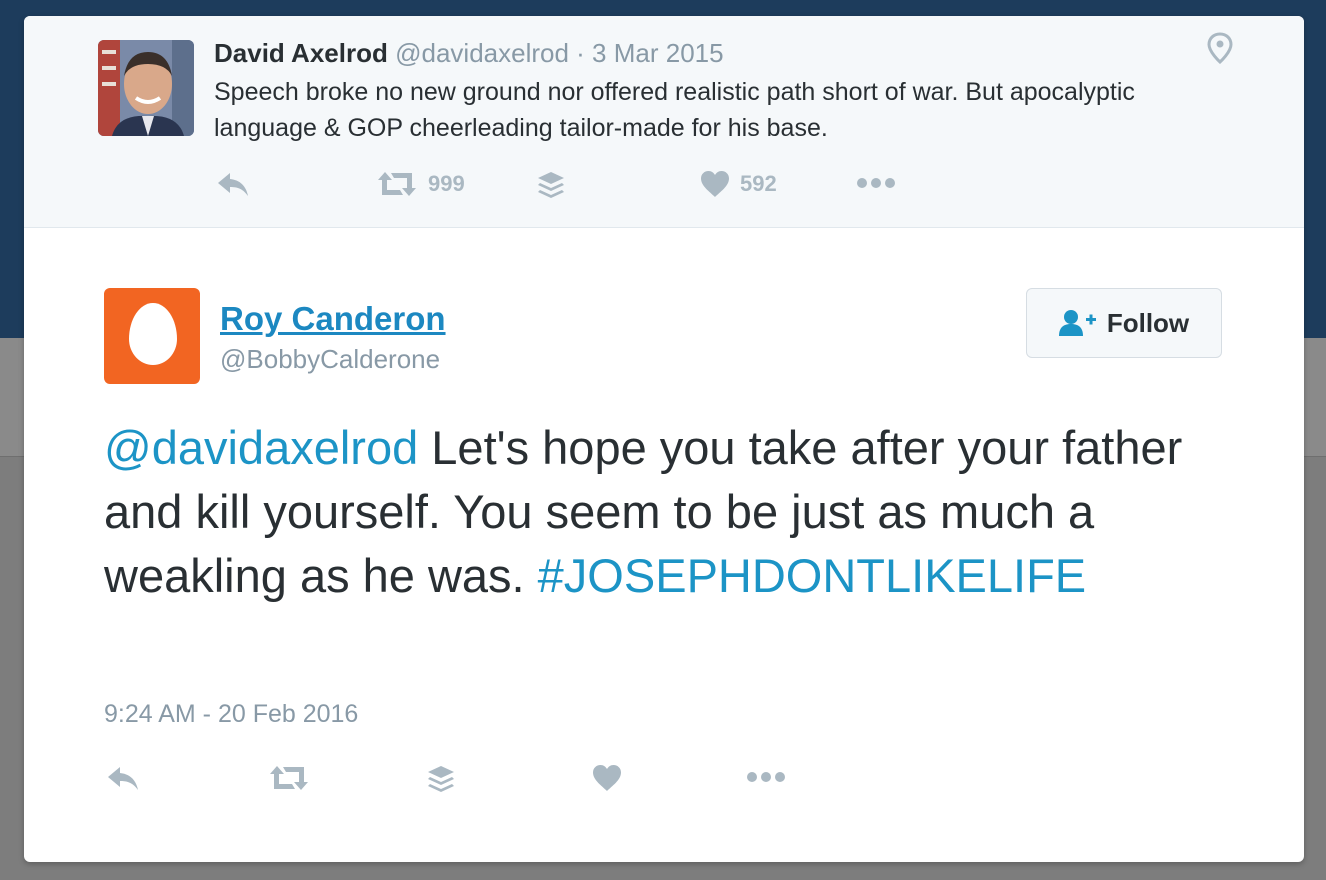 The width and height of the screenshot is (1326, 880). Describe the element at coordinates (261, 447) in the screenshot. I see `mention-link: @davidaxelrod` at that location.